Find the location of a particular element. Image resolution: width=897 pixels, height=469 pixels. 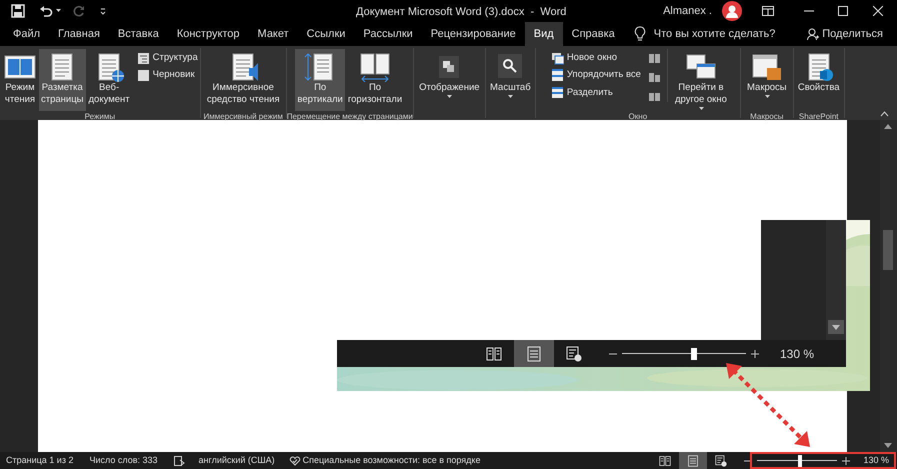

save-icon is located at coordinates (18, 11).